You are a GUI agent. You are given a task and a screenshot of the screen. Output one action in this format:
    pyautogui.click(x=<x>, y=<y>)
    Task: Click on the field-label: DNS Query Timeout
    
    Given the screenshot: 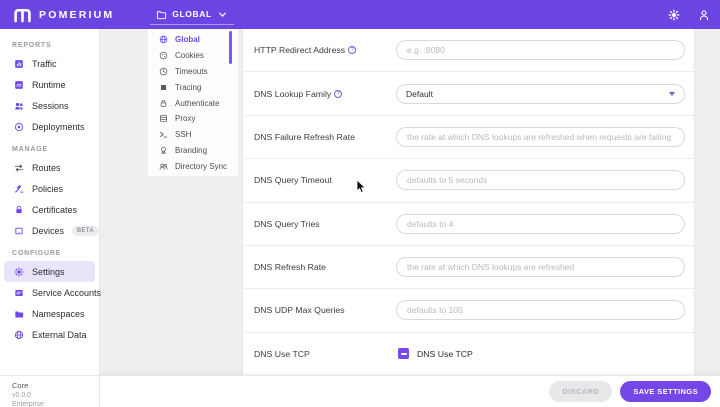 What is the action you would take?
    pyautogui.click(x=320, y=180)
    